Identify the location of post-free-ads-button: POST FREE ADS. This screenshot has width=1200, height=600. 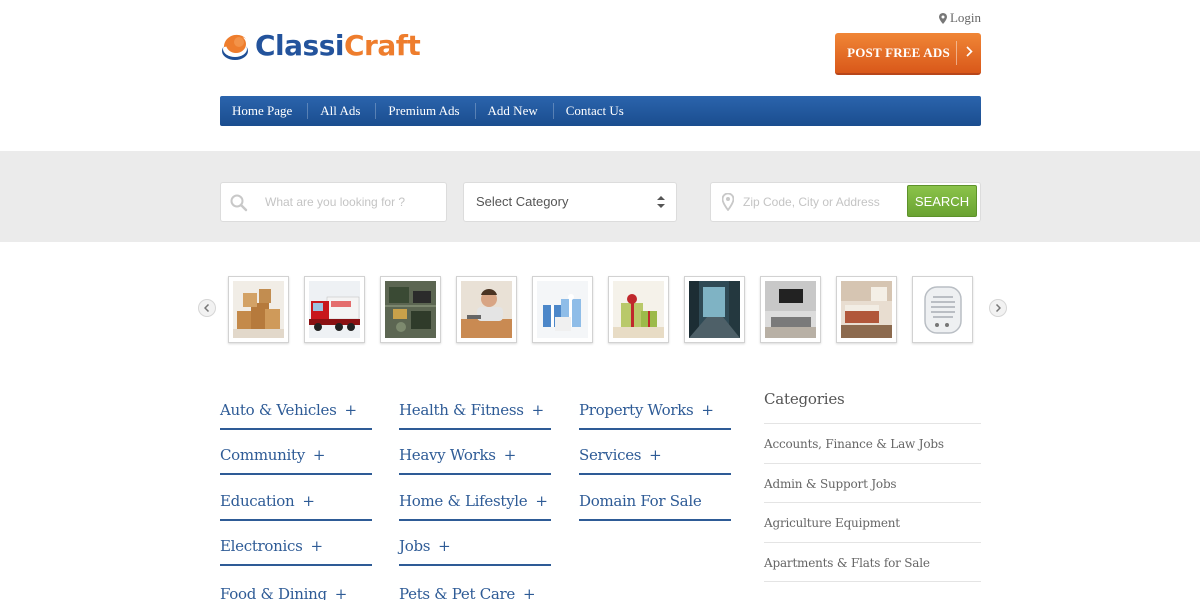
(908, 54).